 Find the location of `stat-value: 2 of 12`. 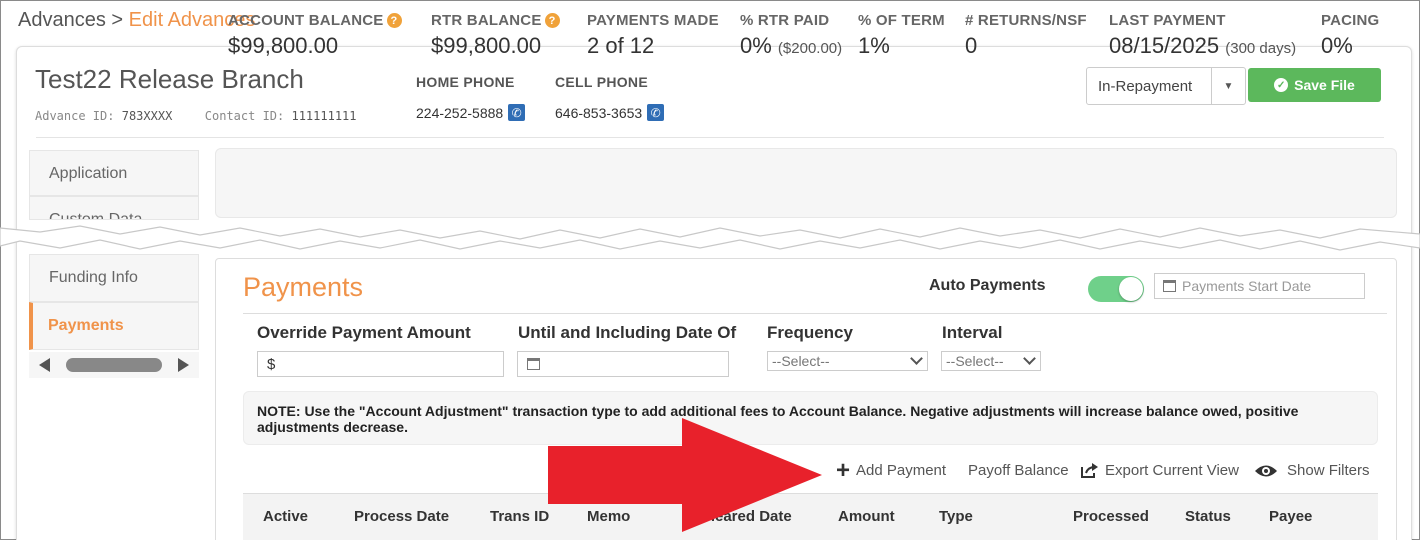

stat-value: 2 of 12 is located at coordinates (621, 45).